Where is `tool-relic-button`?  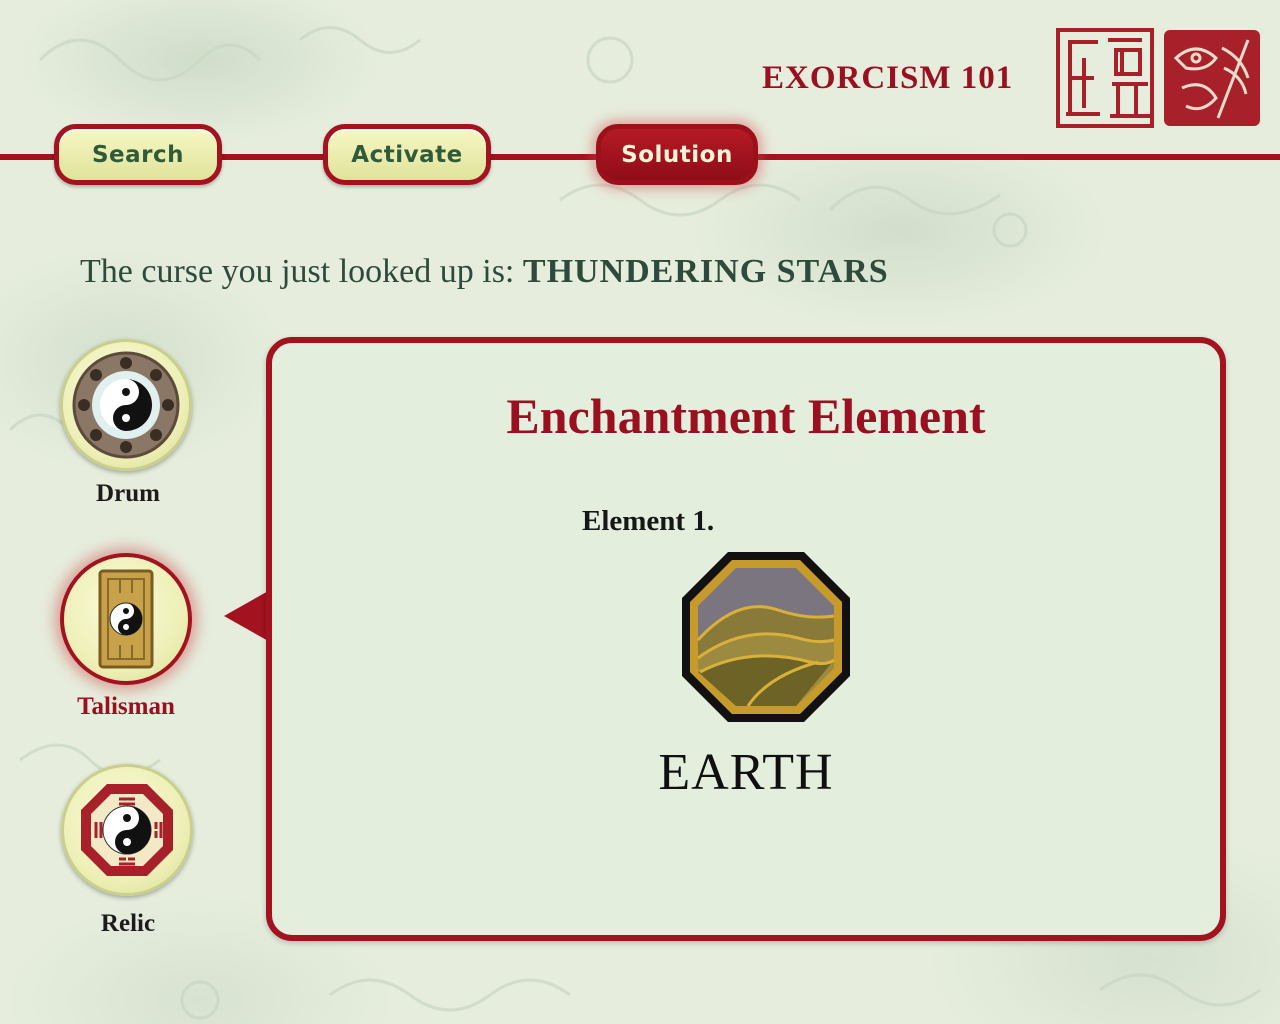
tool-relic-button is located at coordinates (127, 830).